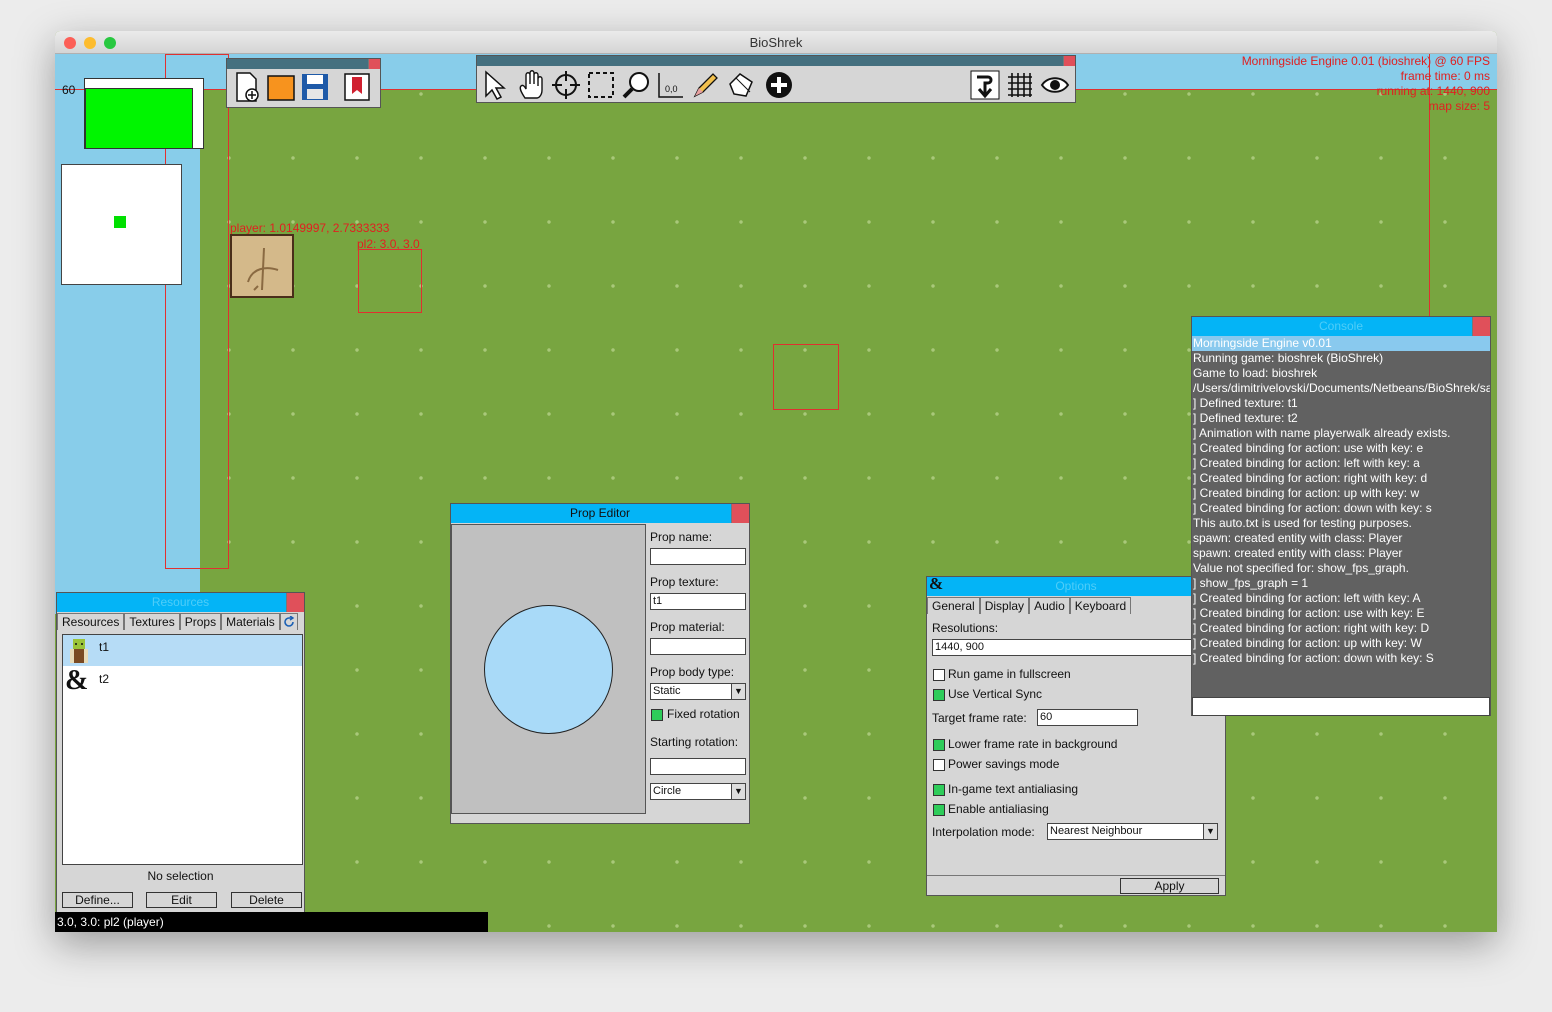 The height and width of the screenshot is (1012, 1552). Describe the element at coordinates (310, 228) in the screenshot. I see `player-label: player: 1.0149997, 2.7333333` at that location.